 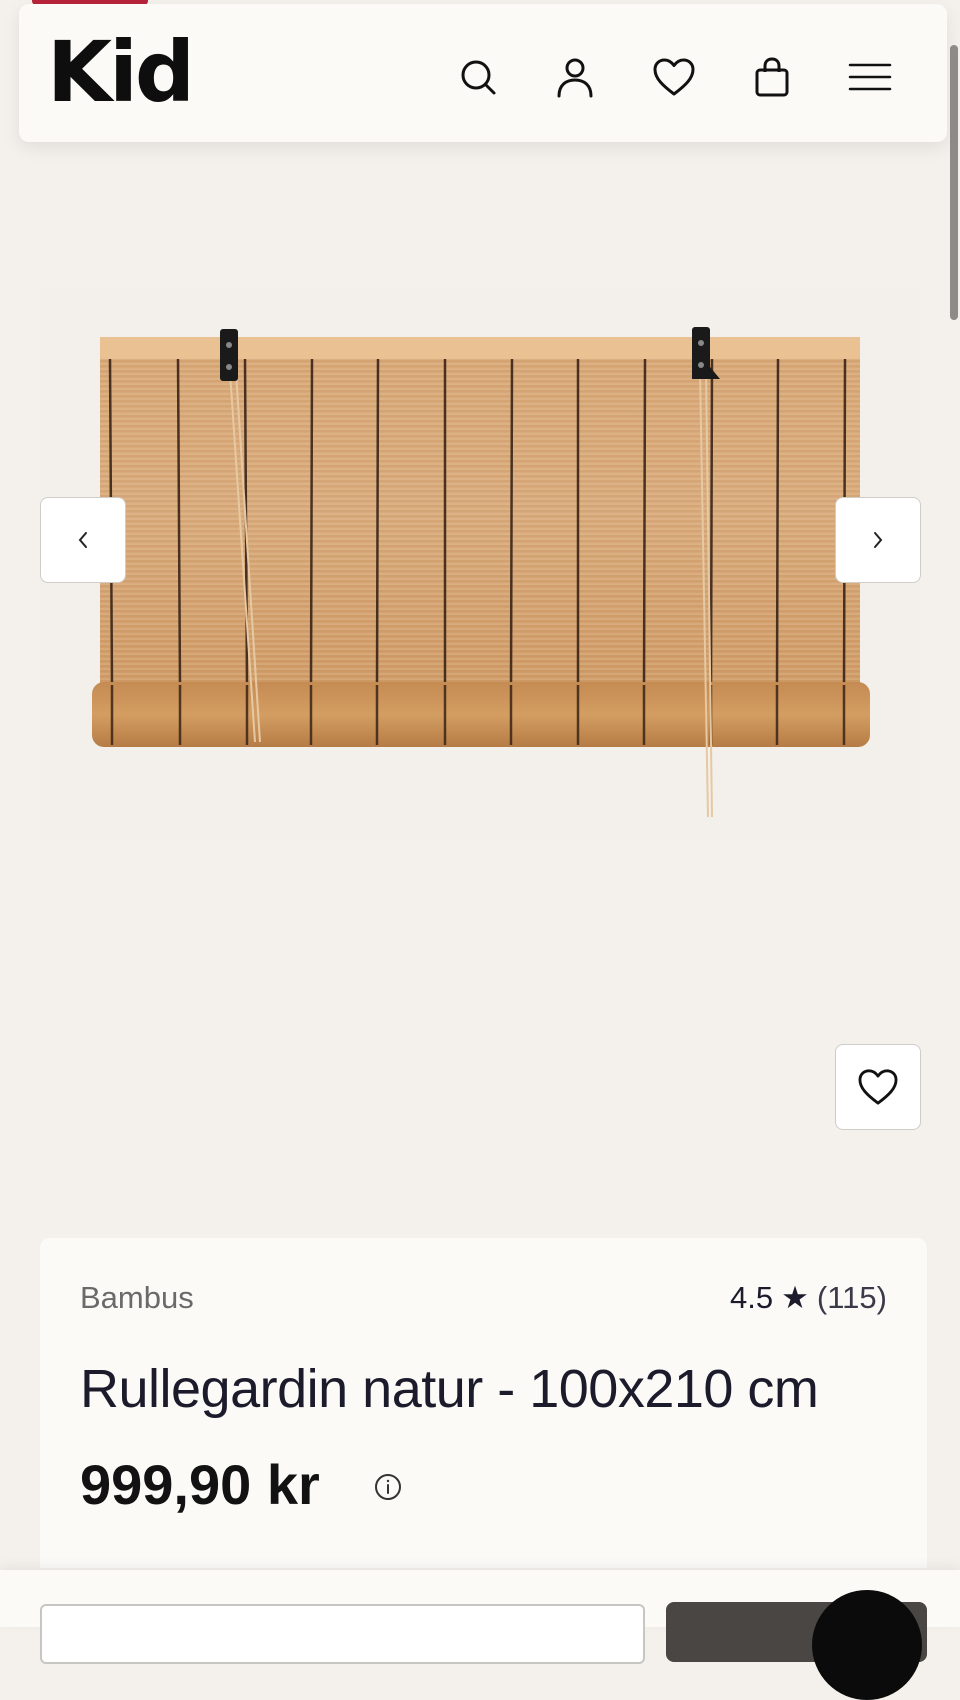 I want to click on search-icon, so click(x=478, y=77).